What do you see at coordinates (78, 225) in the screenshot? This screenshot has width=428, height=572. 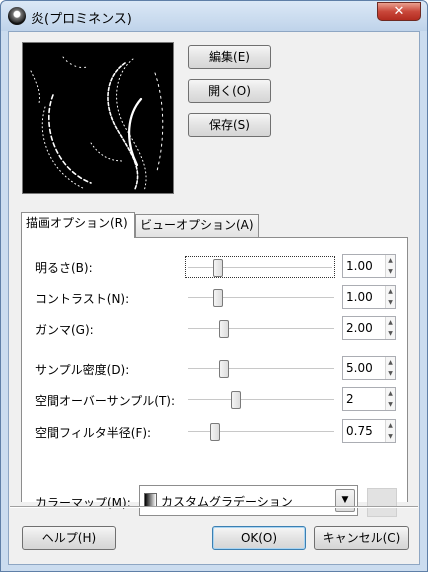 I see `tab-render-options: 描画オプション(R)` at bounding box center [78, 225].